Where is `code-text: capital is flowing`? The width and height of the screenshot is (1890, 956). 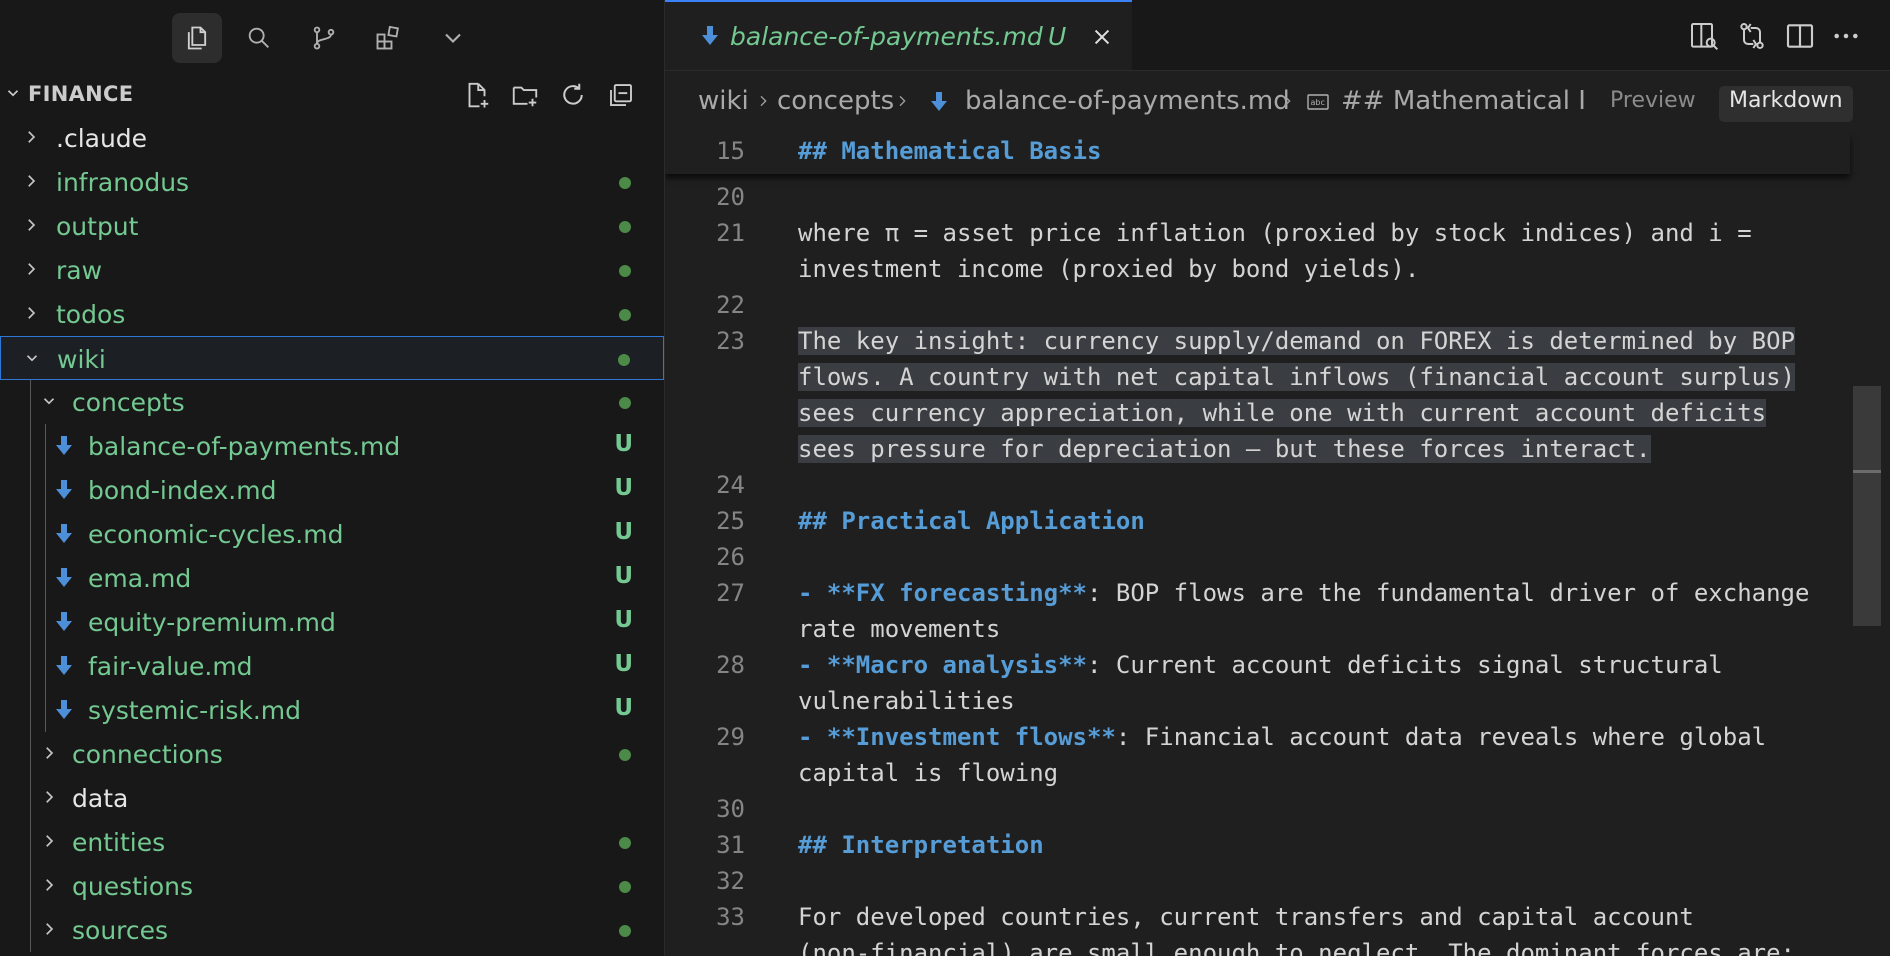 code-text: capital is flowing is located at coordinates (928, 773).